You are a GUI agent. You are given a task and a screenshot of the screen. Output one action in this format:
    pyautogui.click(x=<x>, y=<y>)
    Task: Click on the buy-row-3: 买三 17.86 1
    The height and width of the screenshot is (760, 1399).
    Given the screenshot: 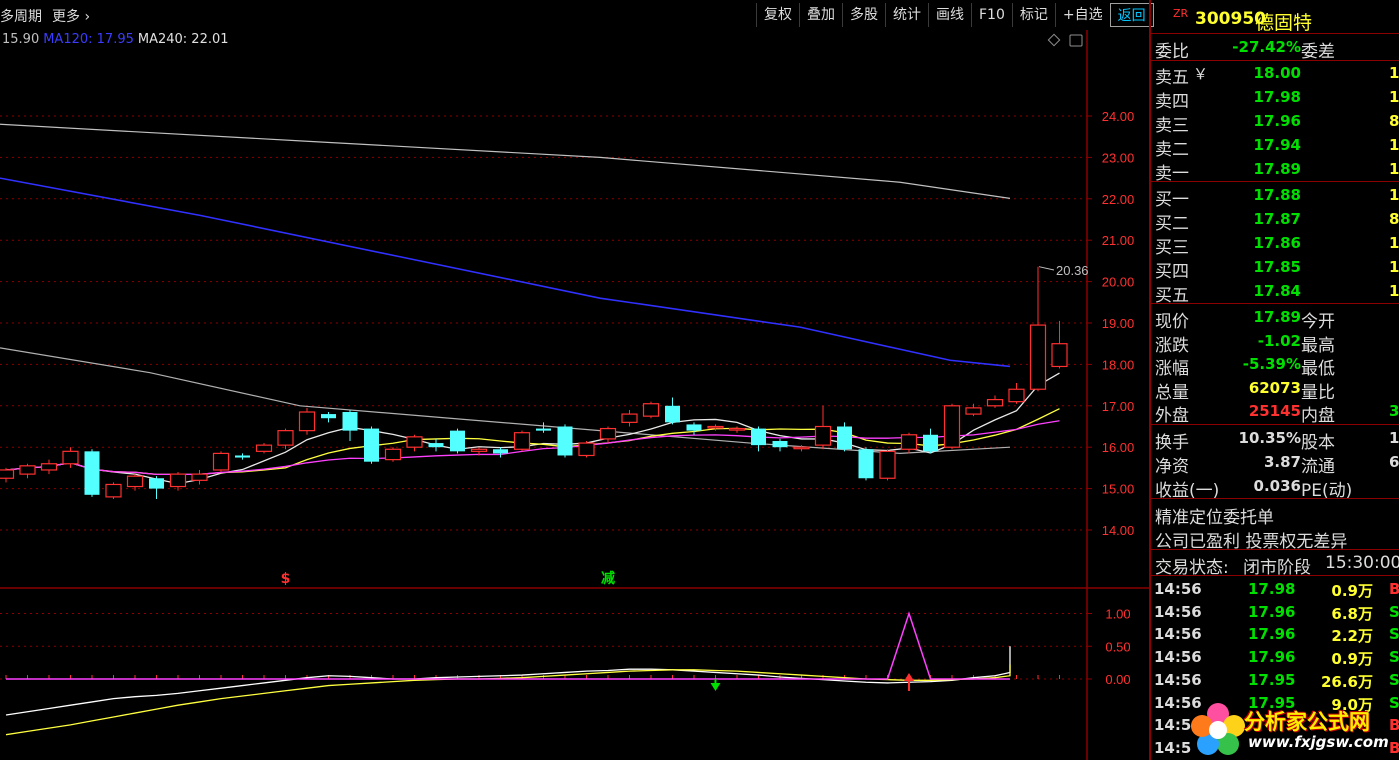 What is the action you would take?
    pyautogui.click(x=1275, y=245)
    